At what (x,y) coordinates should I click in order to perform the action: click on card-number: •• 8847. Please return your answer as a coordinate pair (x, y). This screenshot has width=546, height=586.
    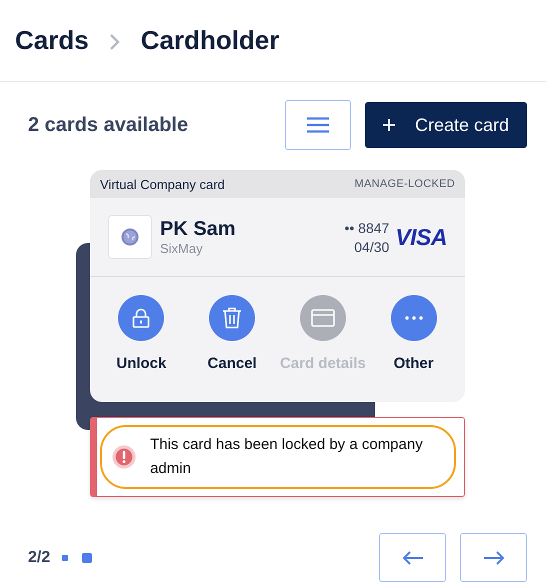
    Looking at the image, I should click on (367, 228).